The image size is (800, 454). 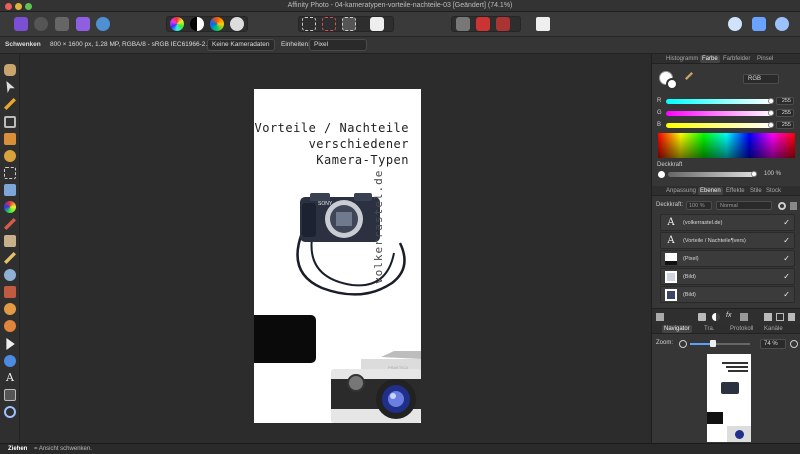 I want to click on color-picker-tool-icon, so click(x=10, y=104).